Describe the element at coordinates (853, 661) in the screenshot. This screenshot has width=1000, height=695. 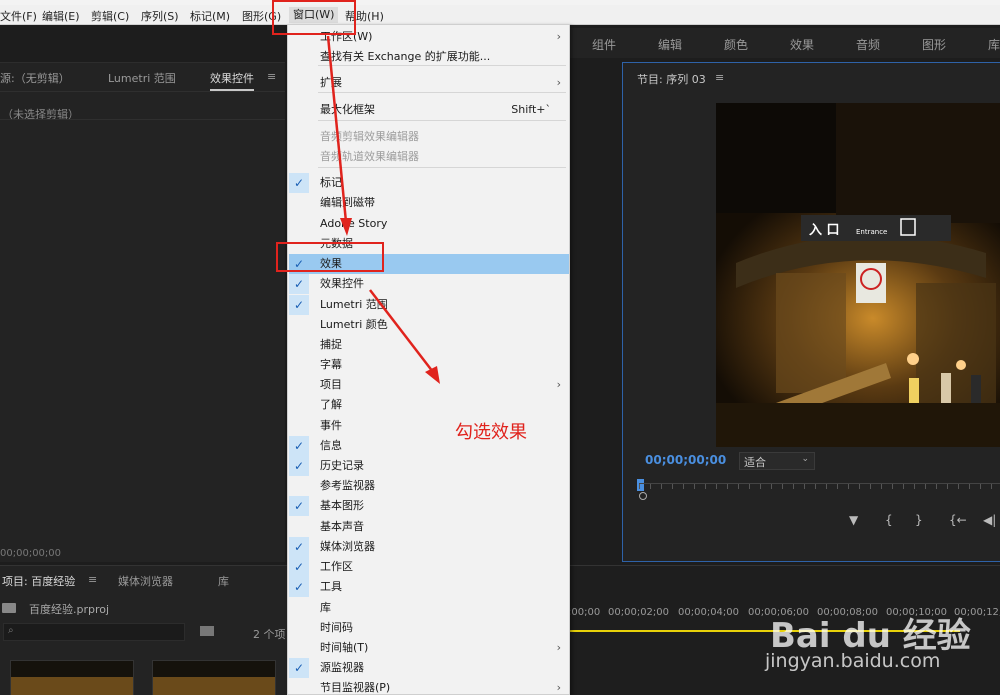
I see `baidu-watermark-url: jingyan.baidu.com` at that location.